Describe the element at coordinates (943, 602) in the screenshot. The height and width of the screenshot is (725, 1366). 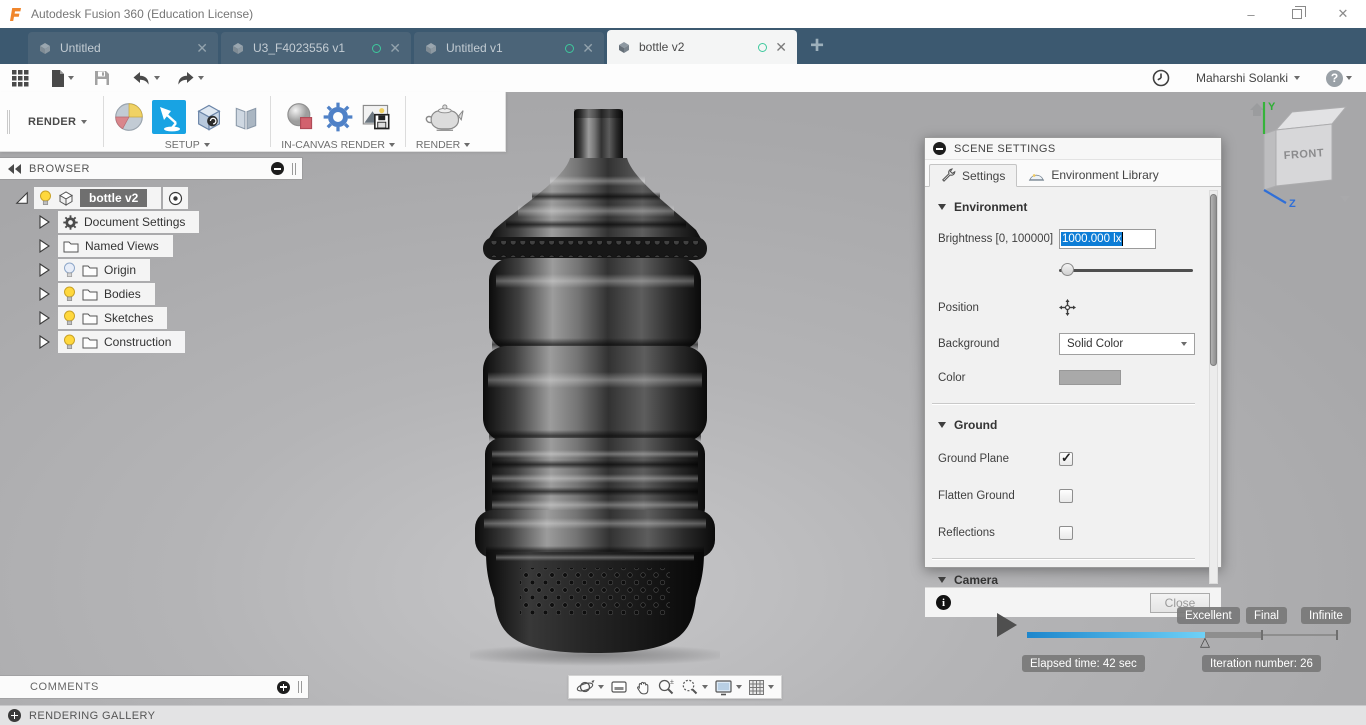
I see `info-icon: i` at that location.